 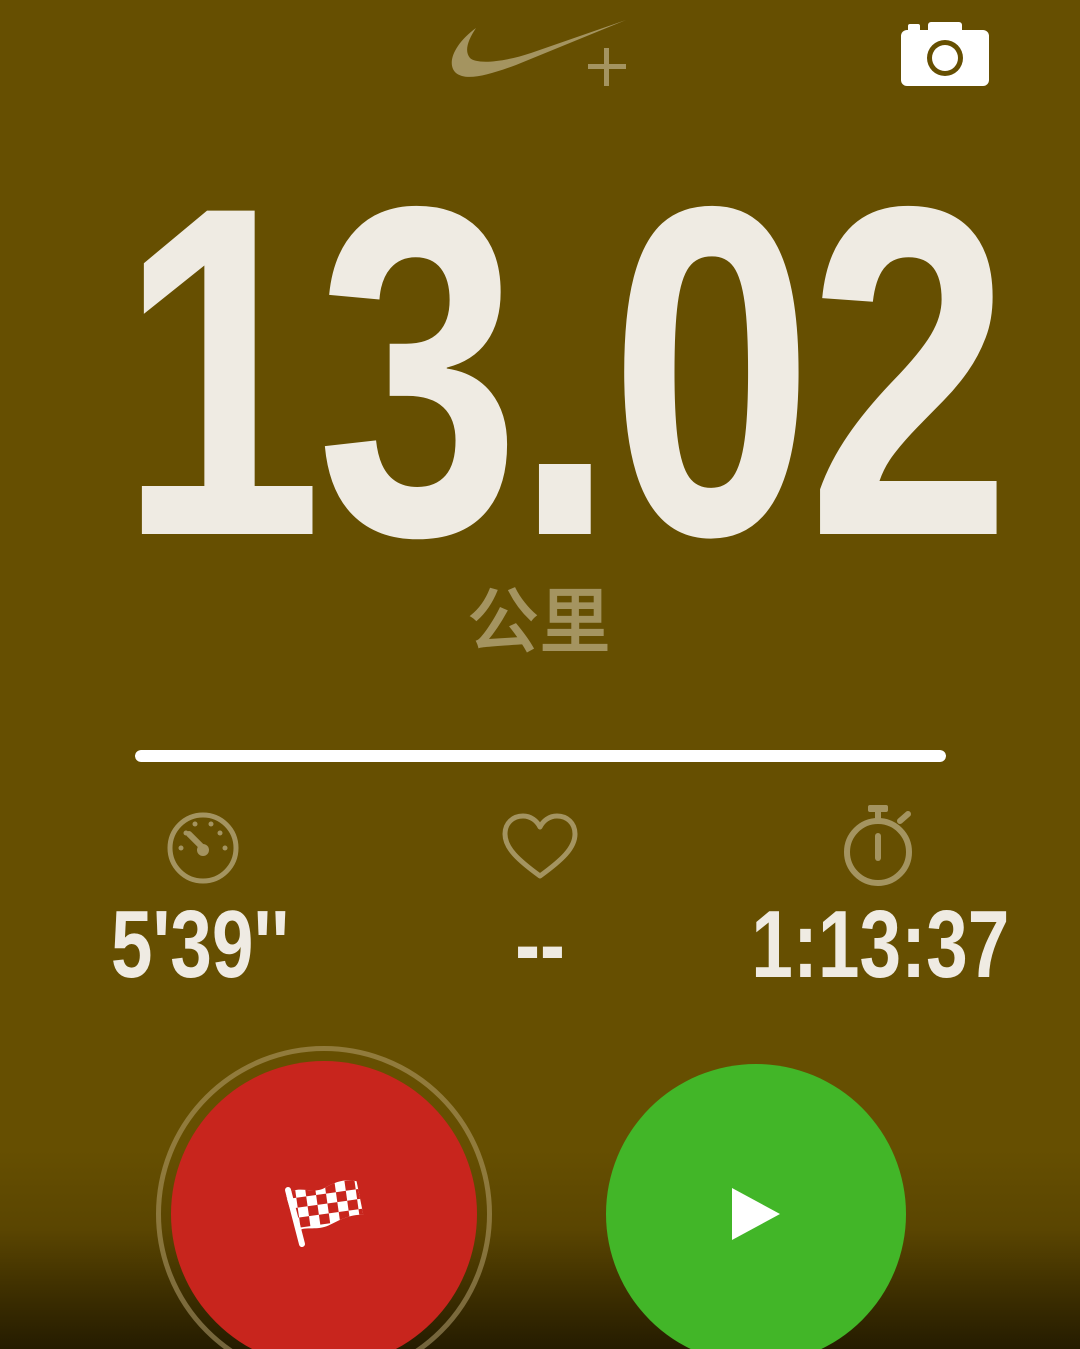 I want to click on progress-bar, so click(x=540, y=756).